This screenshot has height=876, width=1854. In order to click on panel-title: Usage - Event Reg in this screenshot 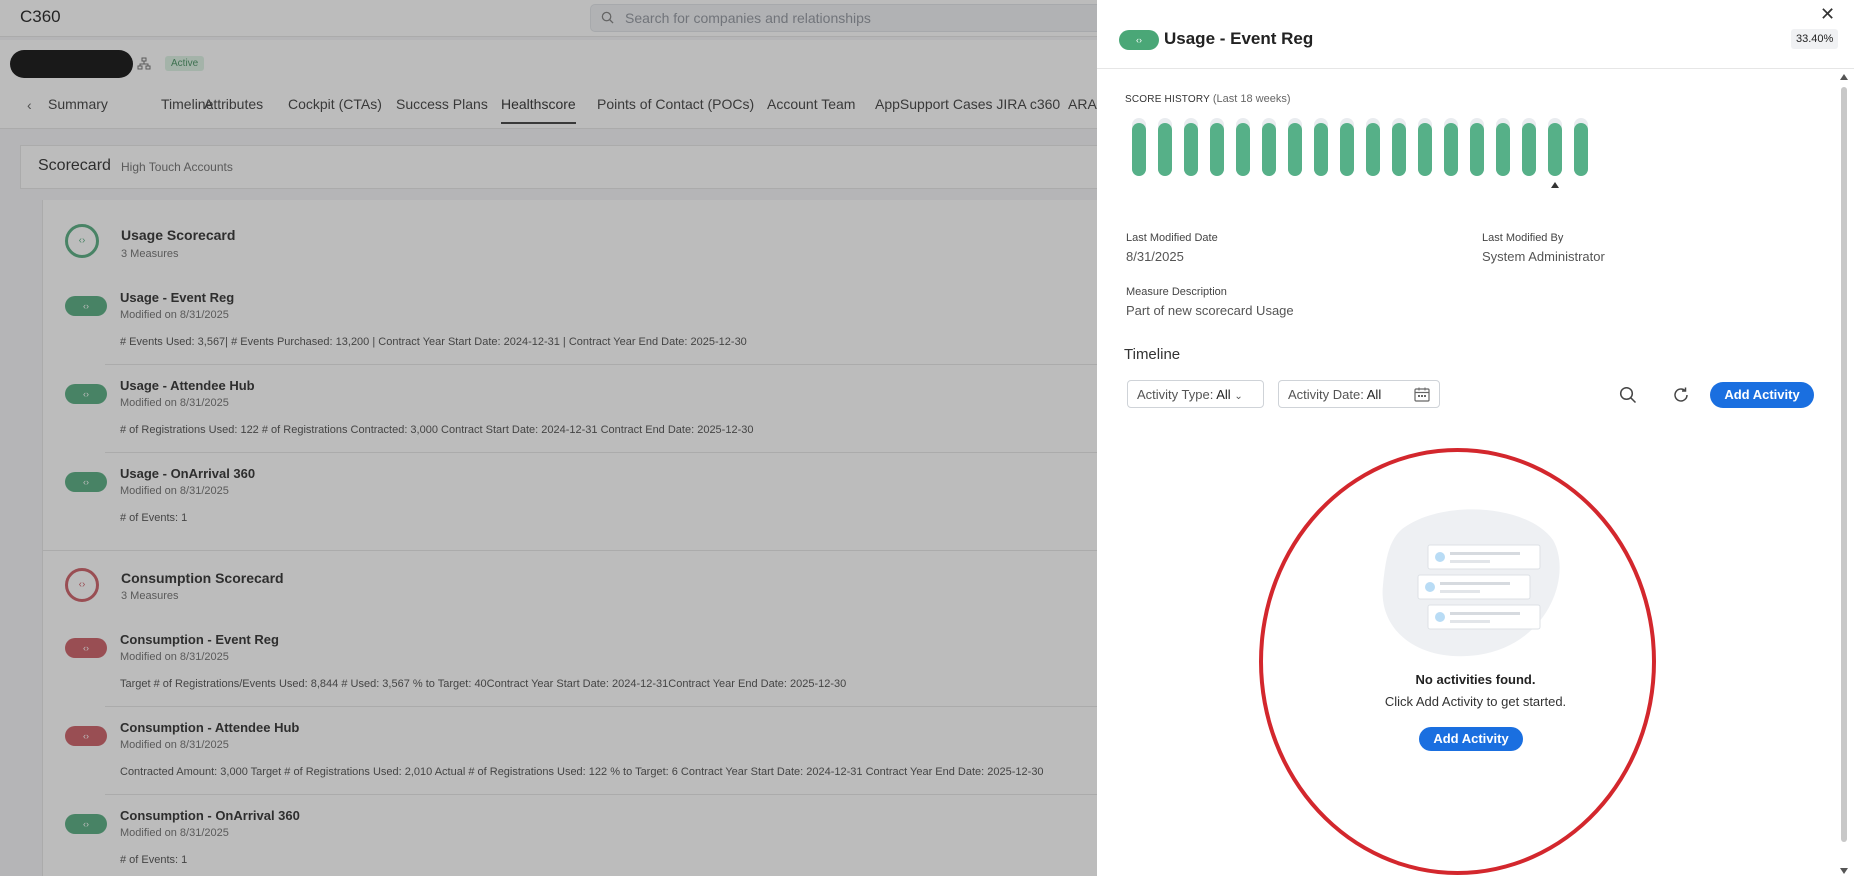, I will do `click(1239, 38)`.